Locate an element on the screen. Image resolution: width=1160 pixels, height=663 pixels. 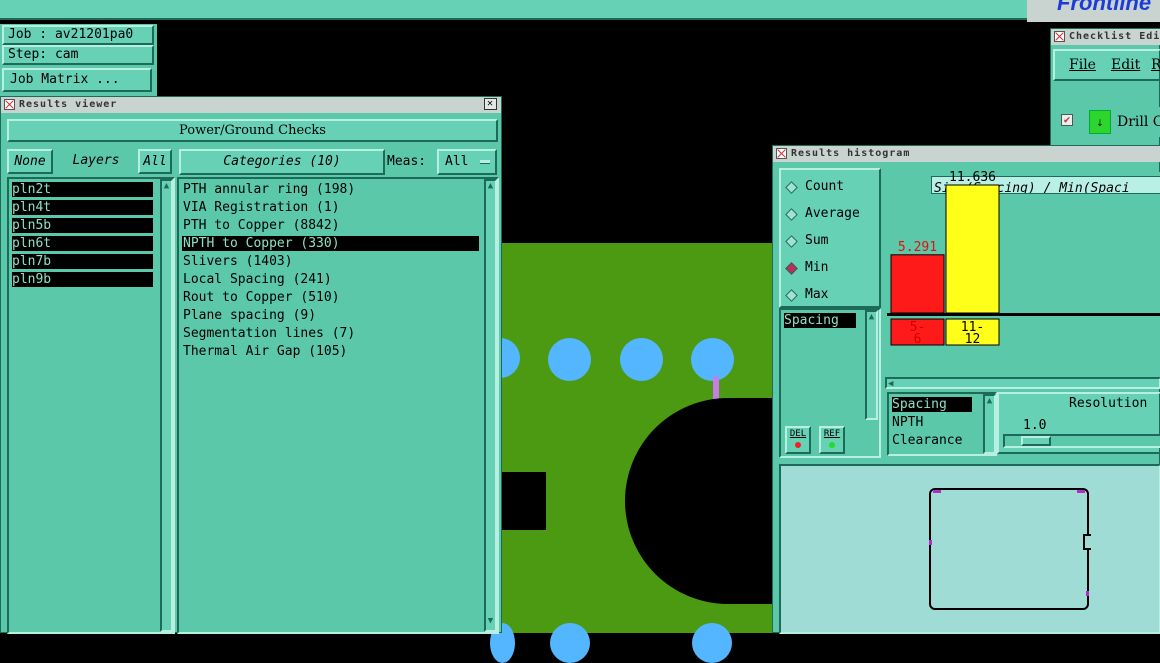
power-ground-header-label: Power/Ground Checks is located at coordinates (252, 130).